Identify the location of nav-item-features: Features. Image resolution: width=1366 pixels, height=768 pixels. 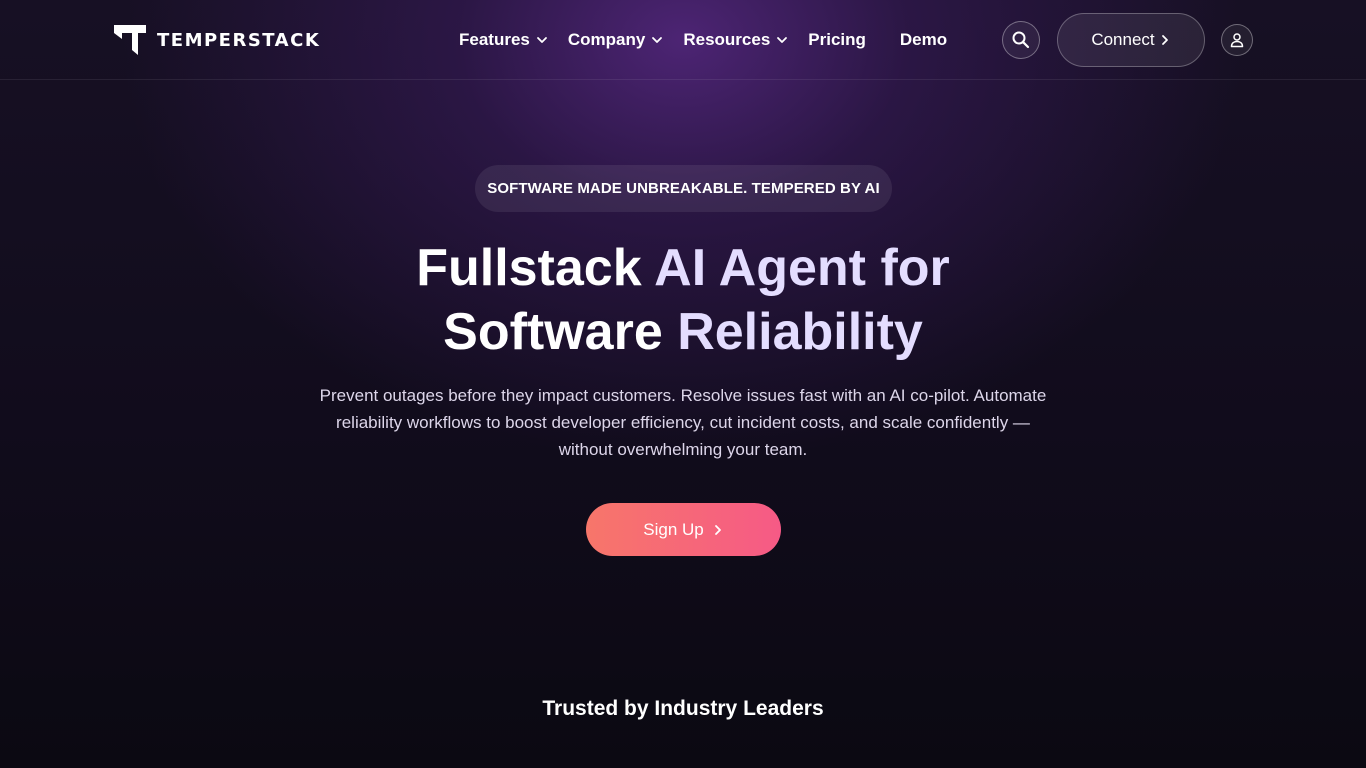
(503, 40).